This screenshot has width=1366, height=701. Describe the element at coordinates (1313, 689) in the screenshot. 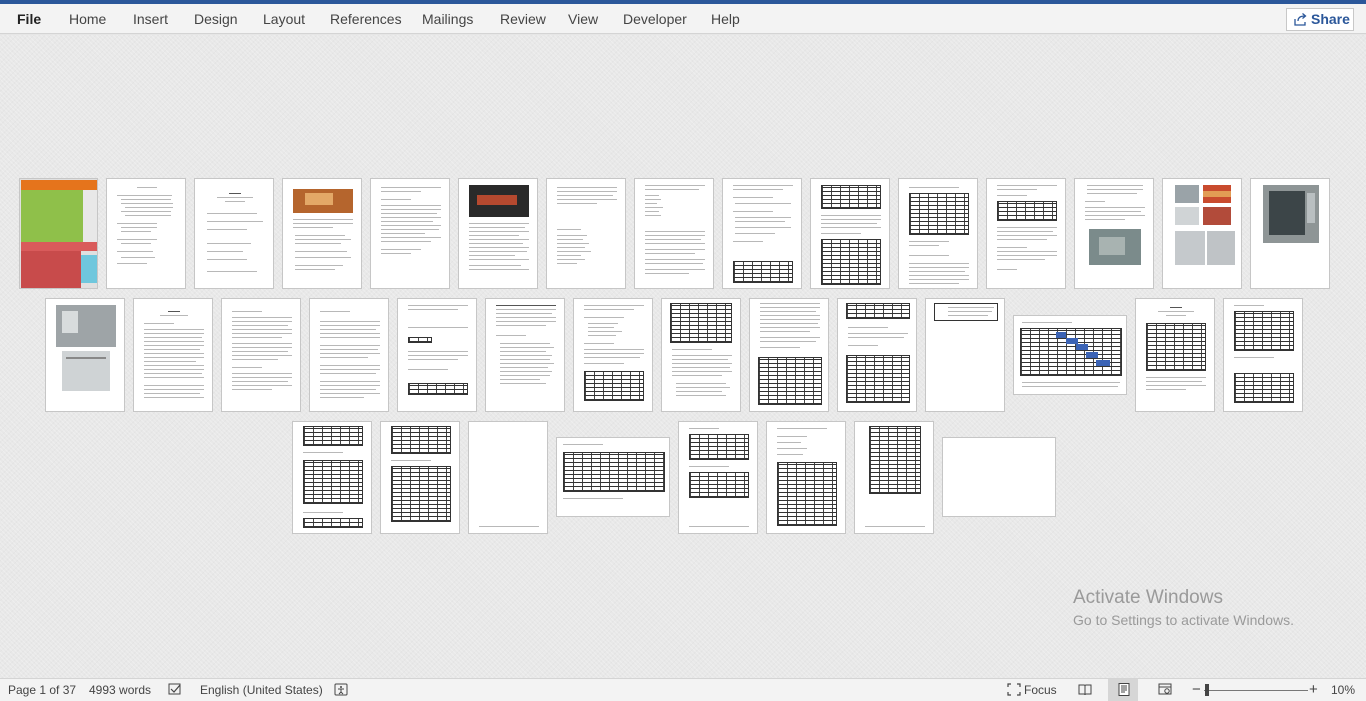

I see `zoom-in-button: +` at that location.